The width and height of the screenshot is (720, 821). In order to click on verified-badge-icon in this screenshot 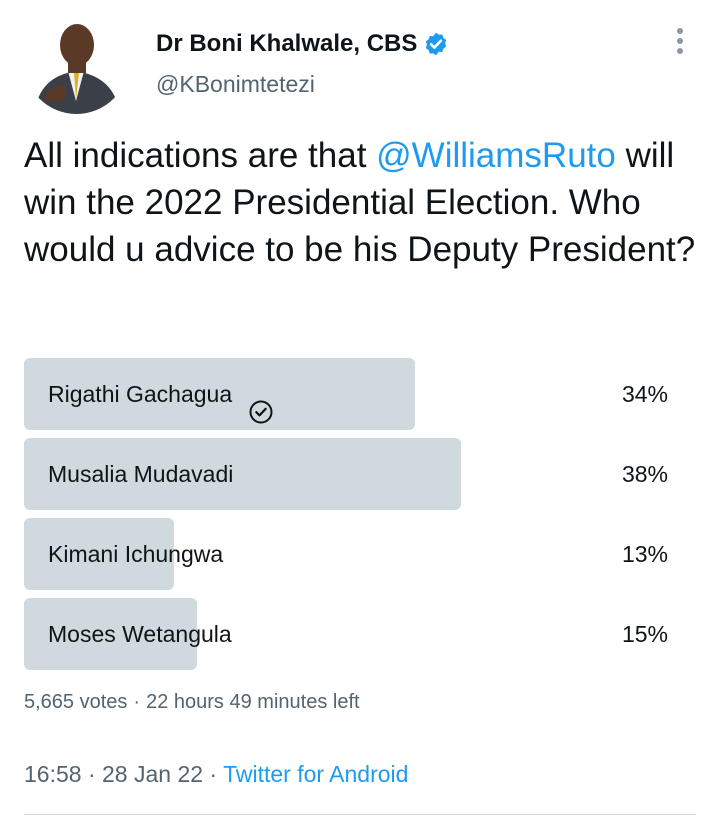, I will do `click(436, 44)`.